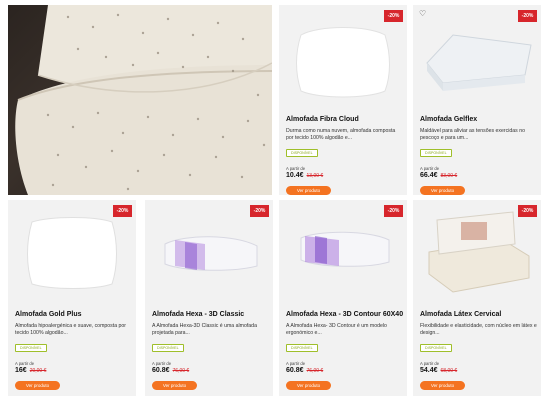 The width and height of the screenshot is (544, 400). What do you see at coordinates (345, 314) in the screenshot?
I see `product-title: Almofada Hexa - 3D Contour 60X40` at bounding box center [345, 314].